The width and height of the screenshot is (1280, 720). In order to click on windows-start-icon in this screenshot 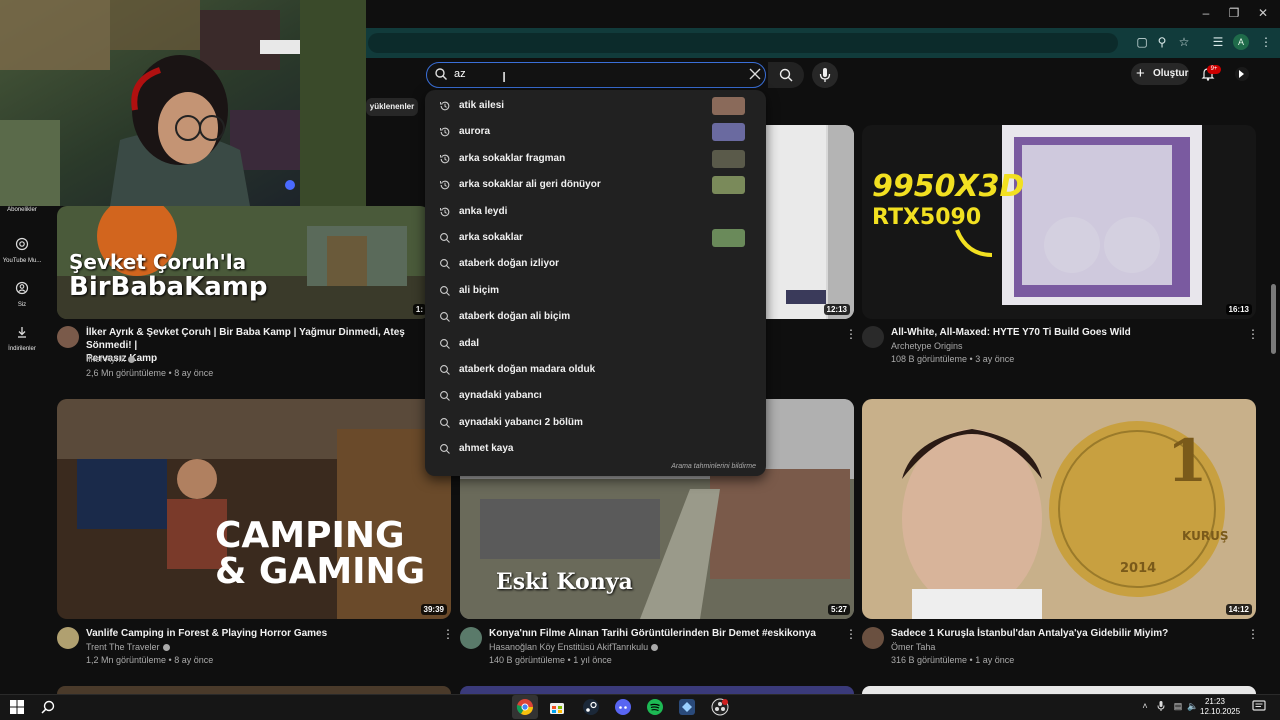, I will do `click(17, 707)`.